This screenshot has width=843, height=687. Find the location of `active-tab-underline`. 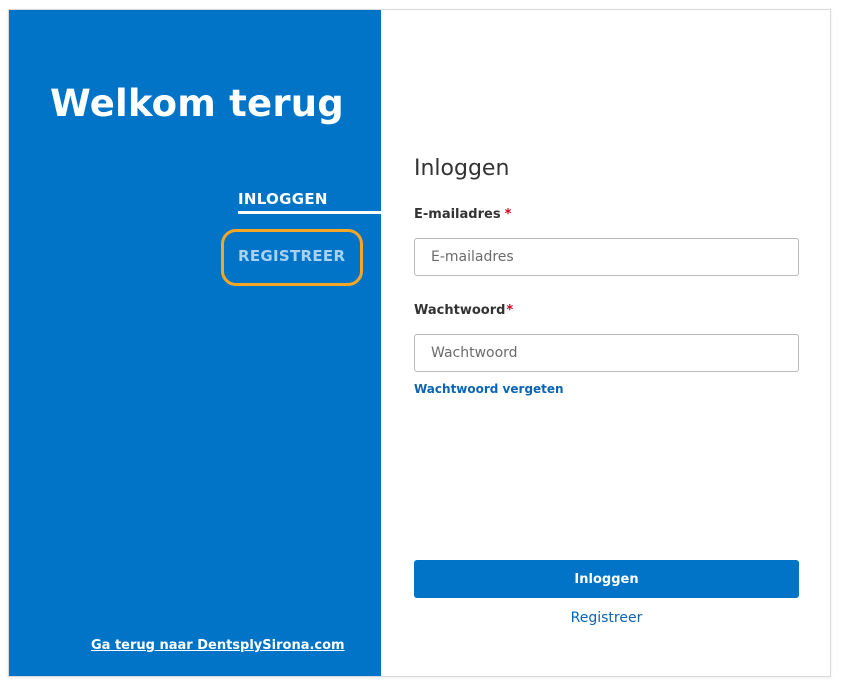

active-tab-underline is located at coordinates (309, 212).